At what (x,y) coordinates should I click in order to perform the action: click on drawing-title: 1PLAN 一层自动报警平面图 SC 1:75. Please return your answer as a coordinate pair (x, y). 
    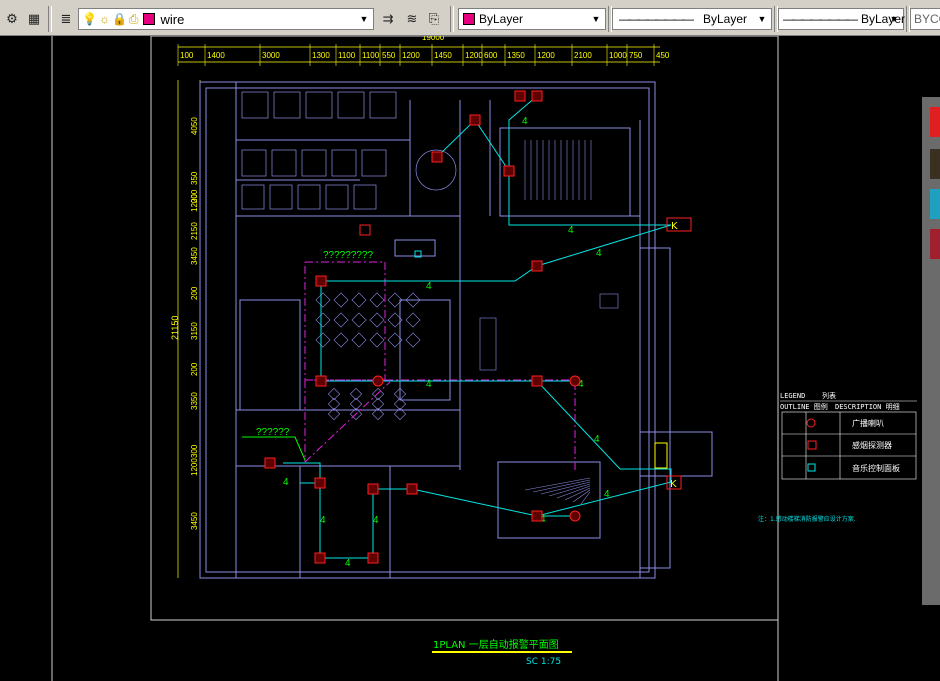
    Looking at the image, I should click on (502, 652).